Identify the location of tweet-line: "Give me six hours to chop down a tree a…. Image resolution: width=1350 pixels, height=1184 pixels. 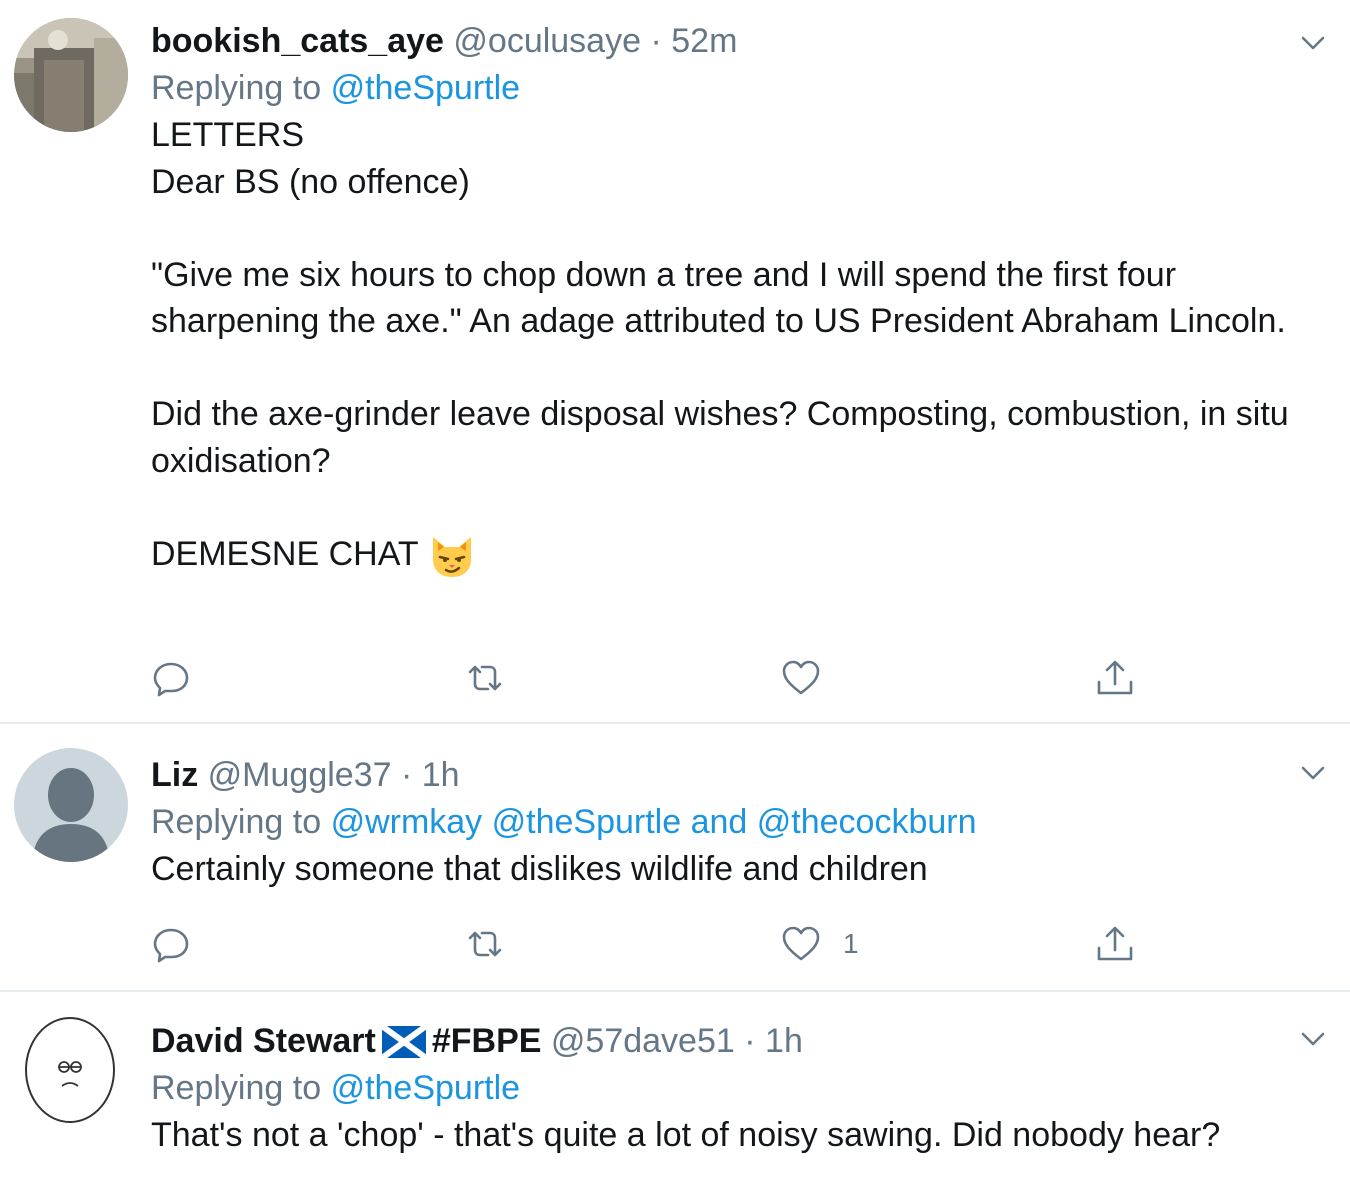
(718, 298).